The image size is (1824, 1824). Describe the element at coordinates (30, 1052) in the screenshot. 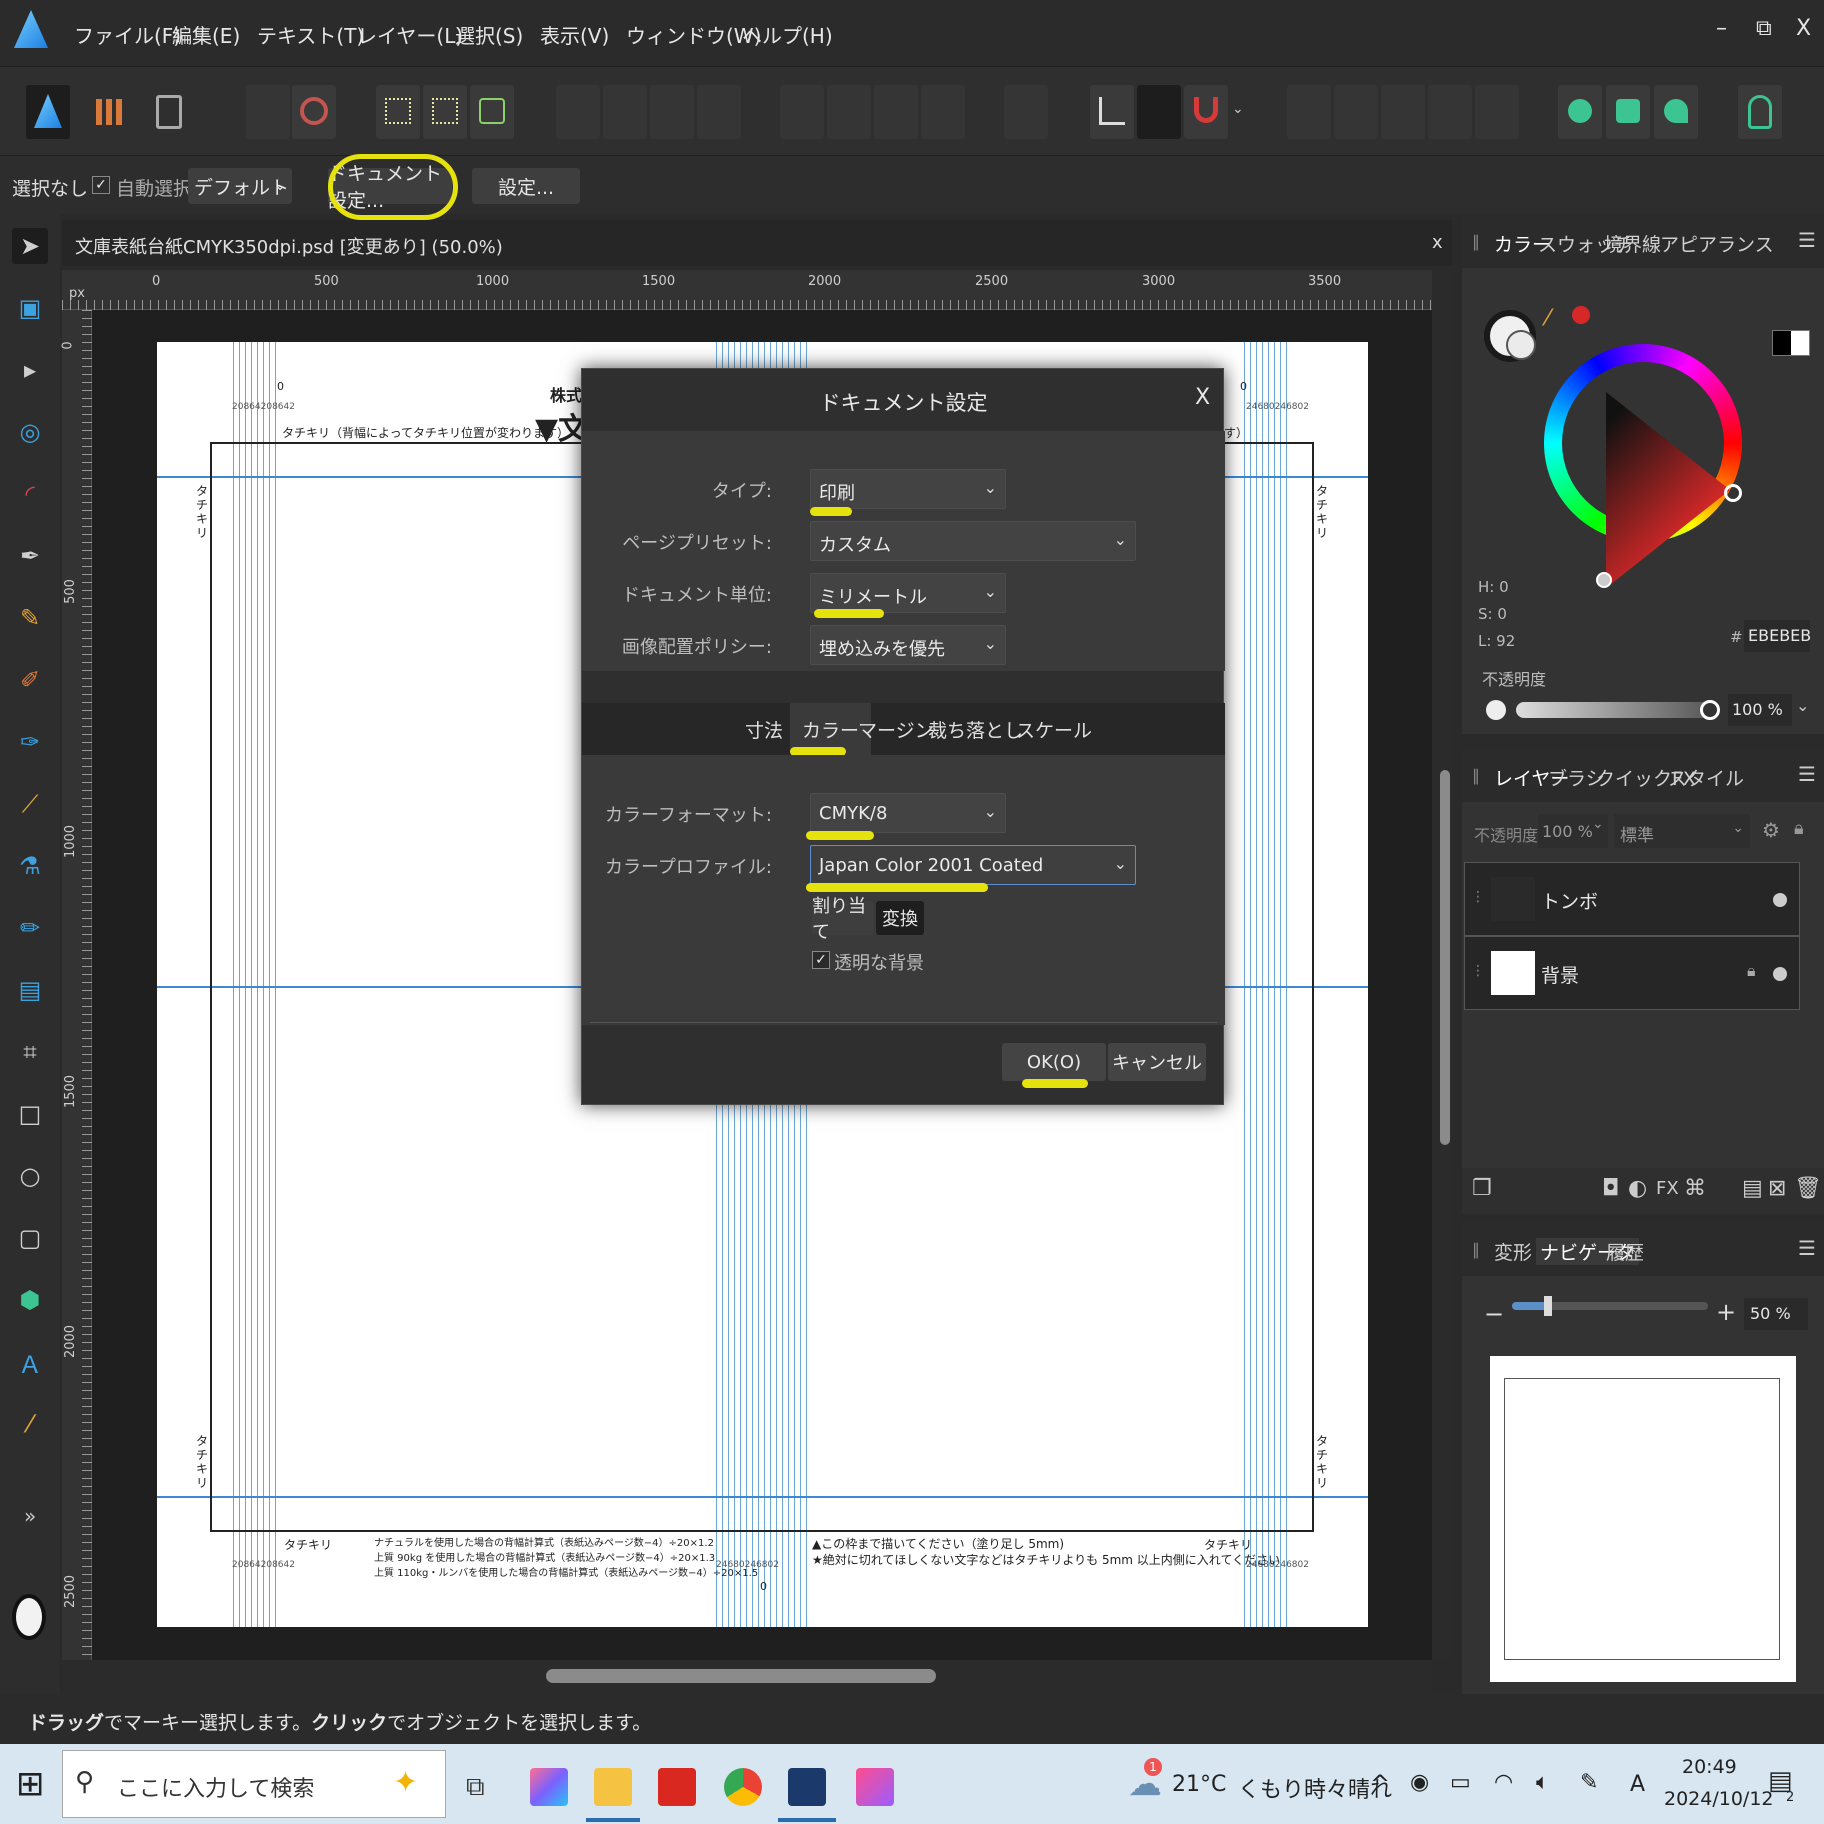

I see `crop-tool-icon: ⌗` at that location.